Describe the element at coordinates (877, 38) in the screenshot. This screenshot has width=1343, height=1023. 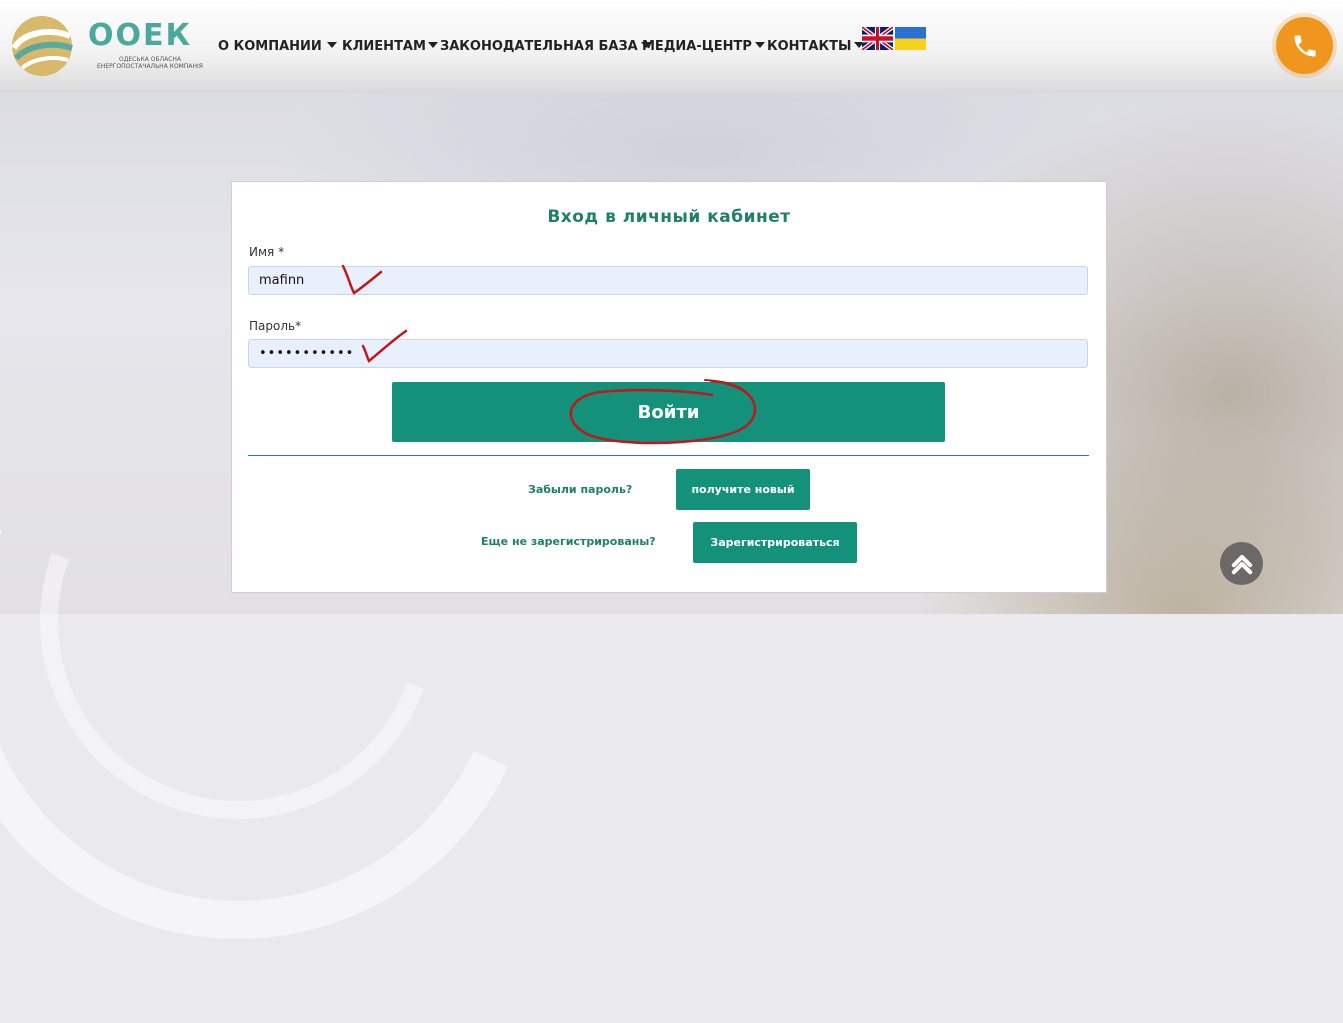
I see `uk-flag-icon` at that location.